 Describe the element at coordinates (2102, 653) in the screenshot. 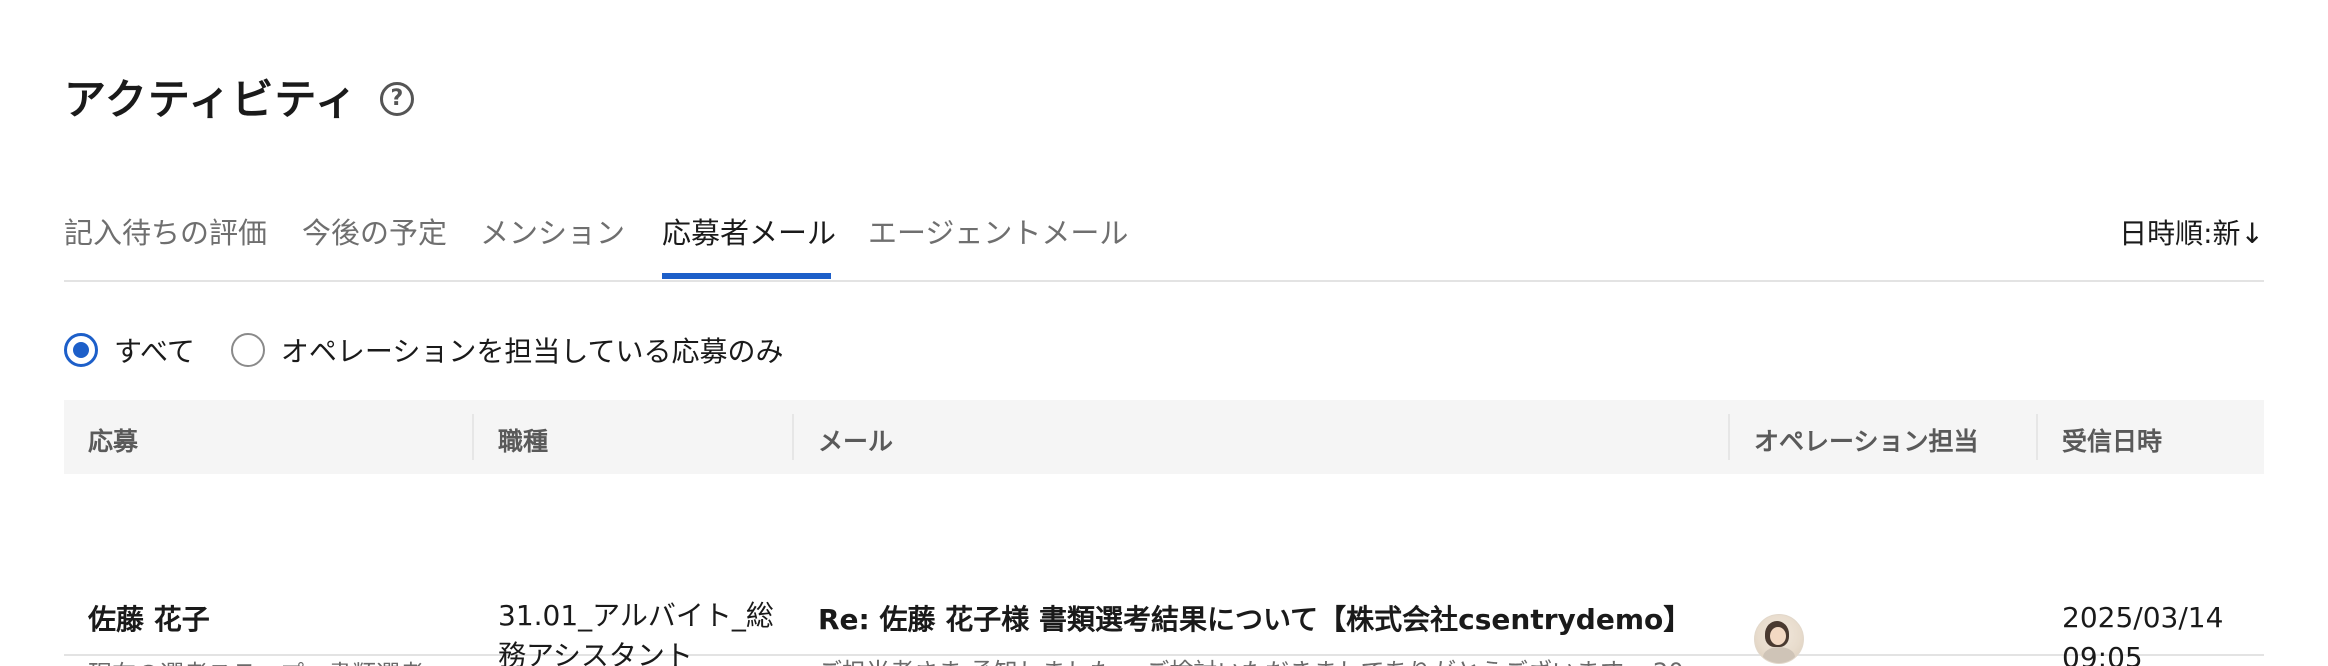

I see `received-time: 09:05` at that location.